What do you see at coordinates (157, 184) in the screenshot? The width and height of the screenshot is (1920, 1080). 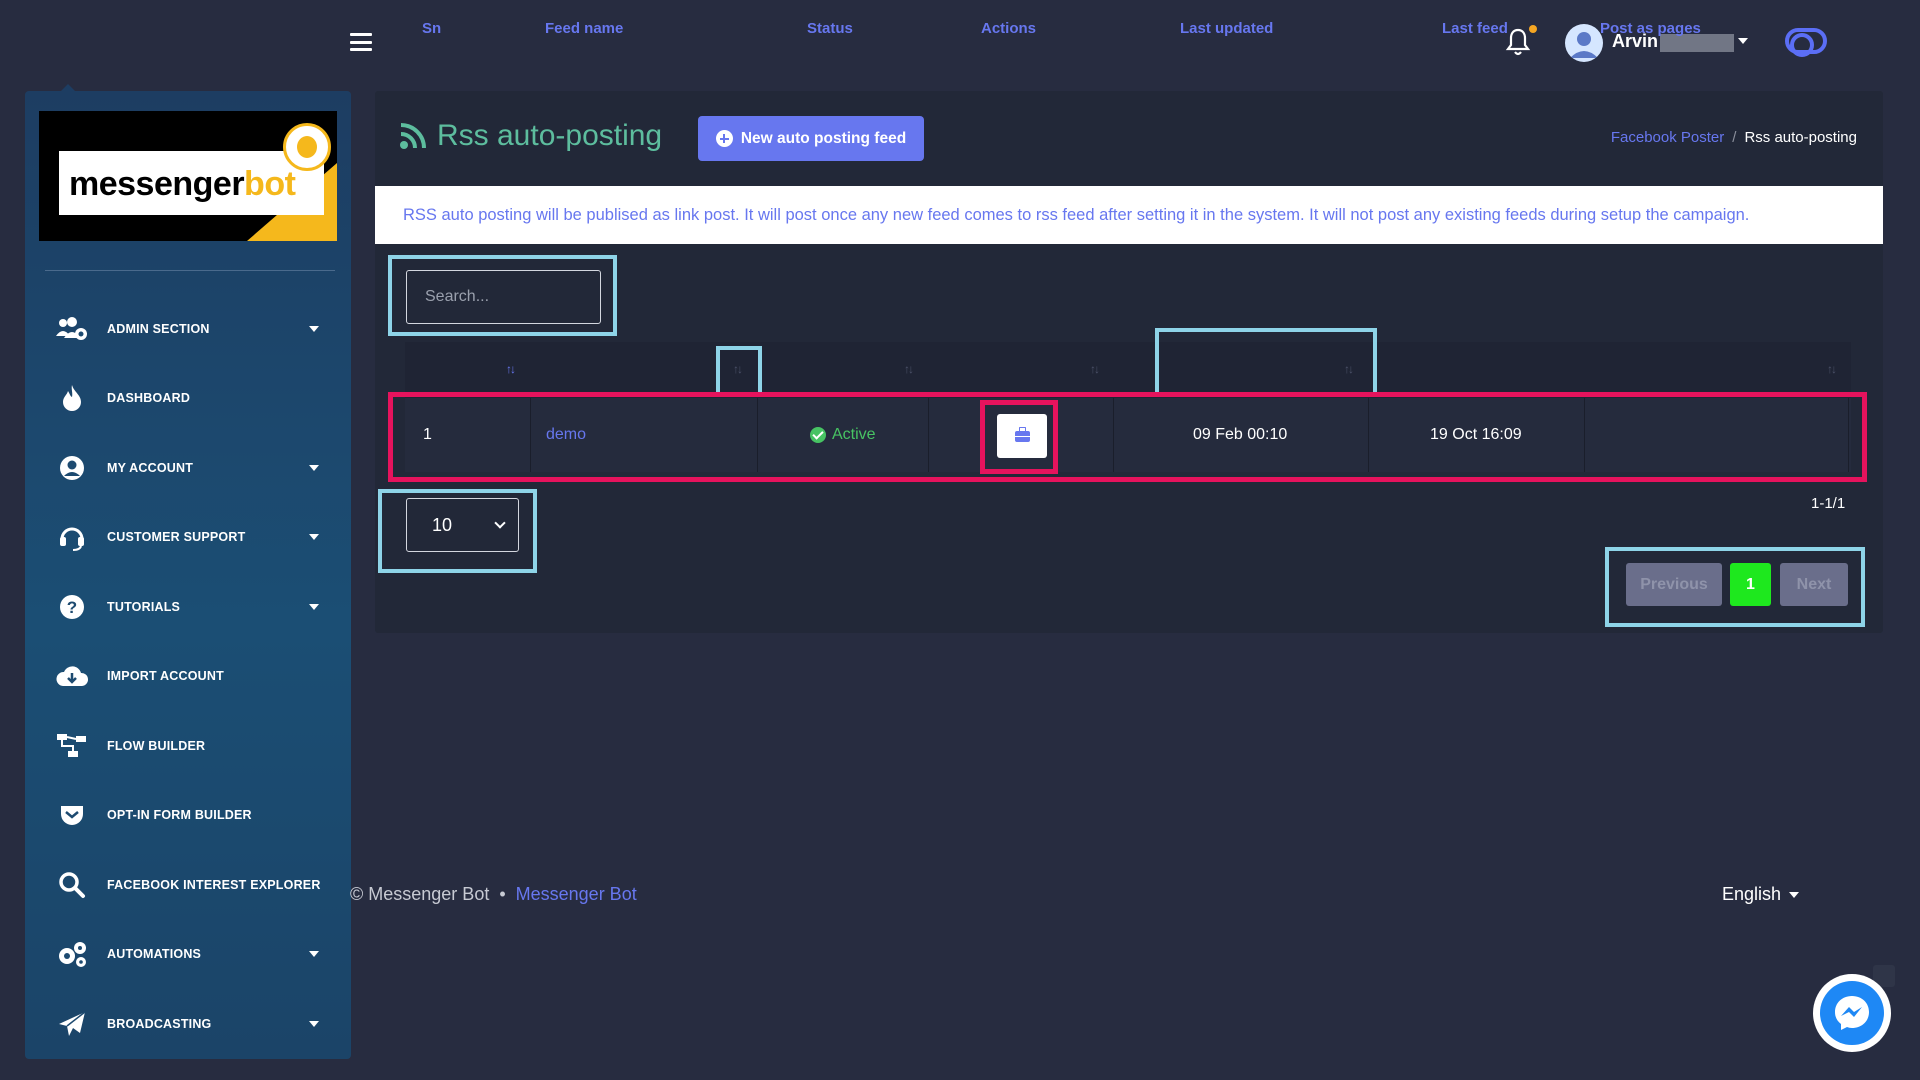 I see `logo-text-main: messenger` at bounding box center [157, 184].